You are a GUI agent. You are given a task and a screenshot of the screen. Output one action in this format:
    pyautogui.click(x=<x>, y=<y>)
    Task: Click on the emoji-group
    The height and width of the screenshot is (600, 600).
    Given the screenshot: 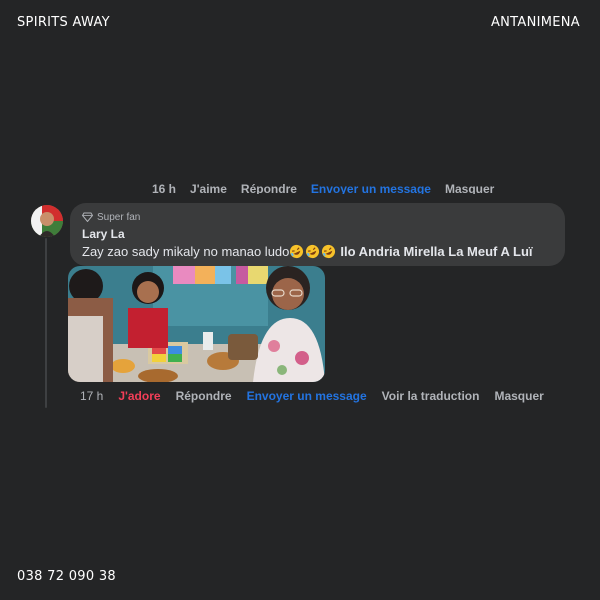 What is the action you would take?
    pyautogui.click(x=312, y=251)
    